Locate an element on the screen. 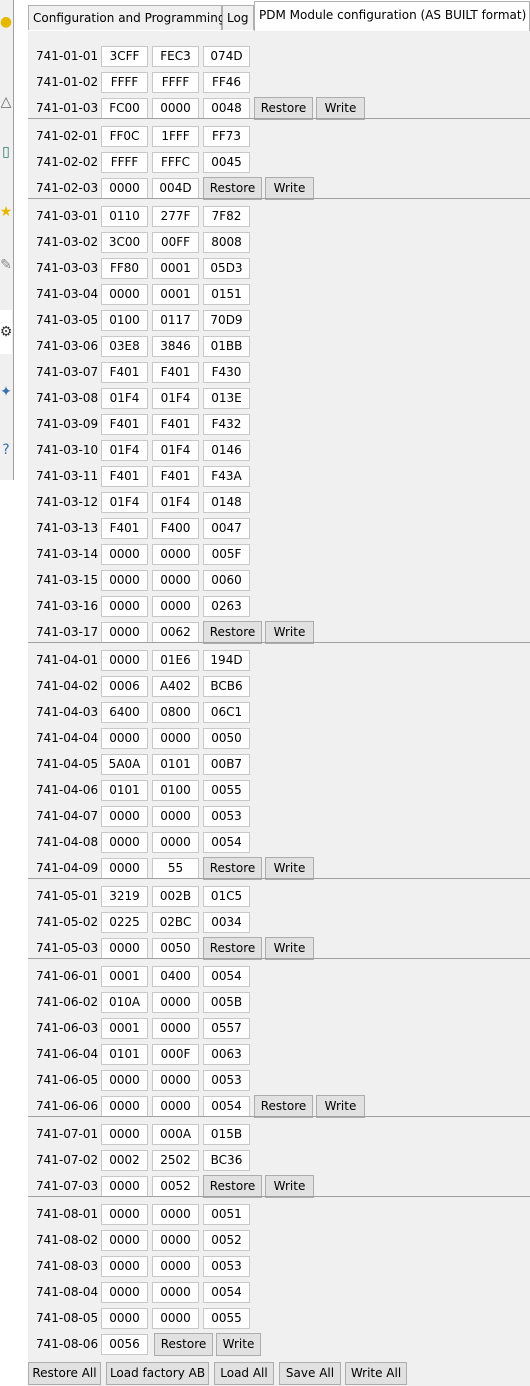 Image resolution: width=530 pixels, height=1386 pixels. hex-value-field: BCB6 is located at coordinates (226, 686).